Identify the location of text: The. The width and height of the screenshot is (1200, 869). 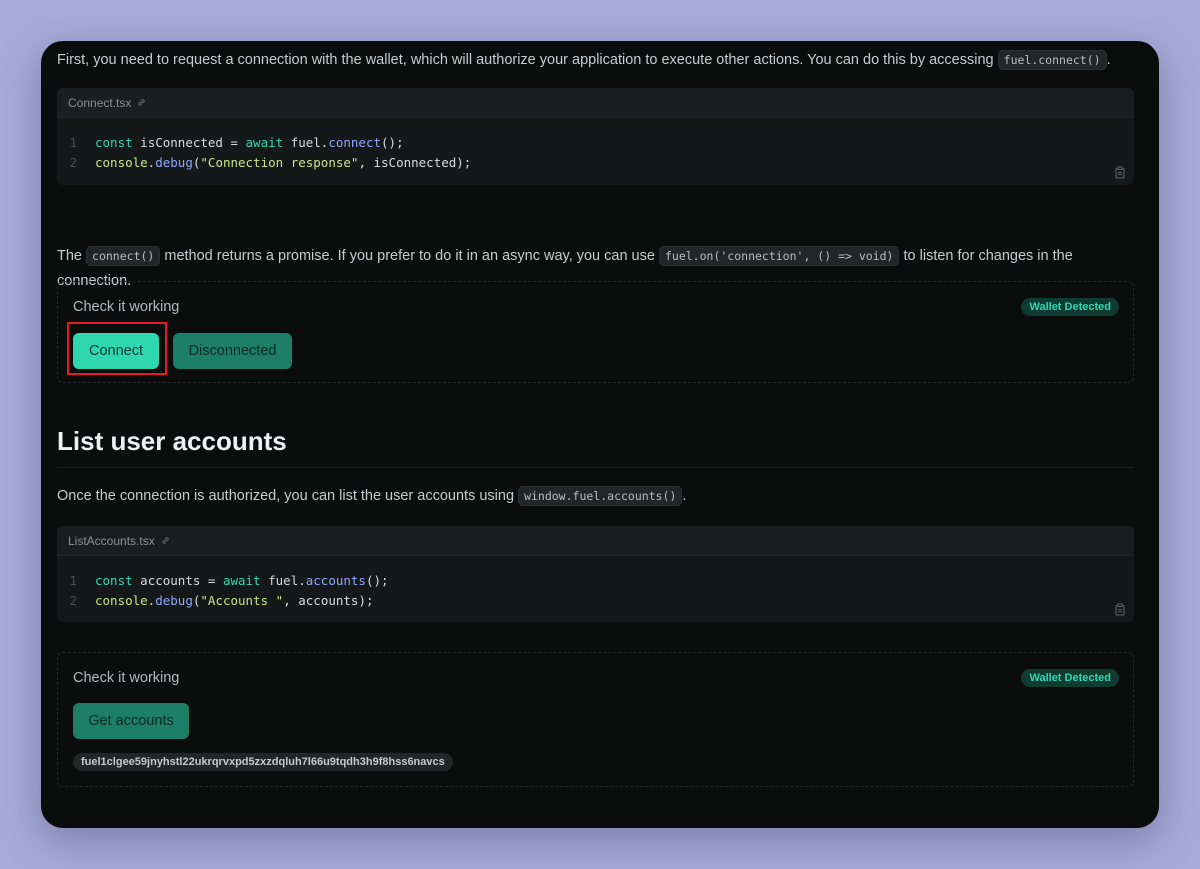
(69, 256).